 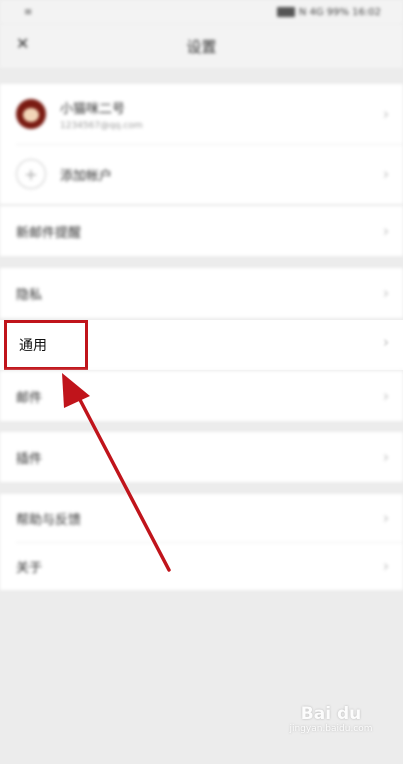 I want to click on watermark-url: jingyan.baidu.com, so click(x=331, y=729).